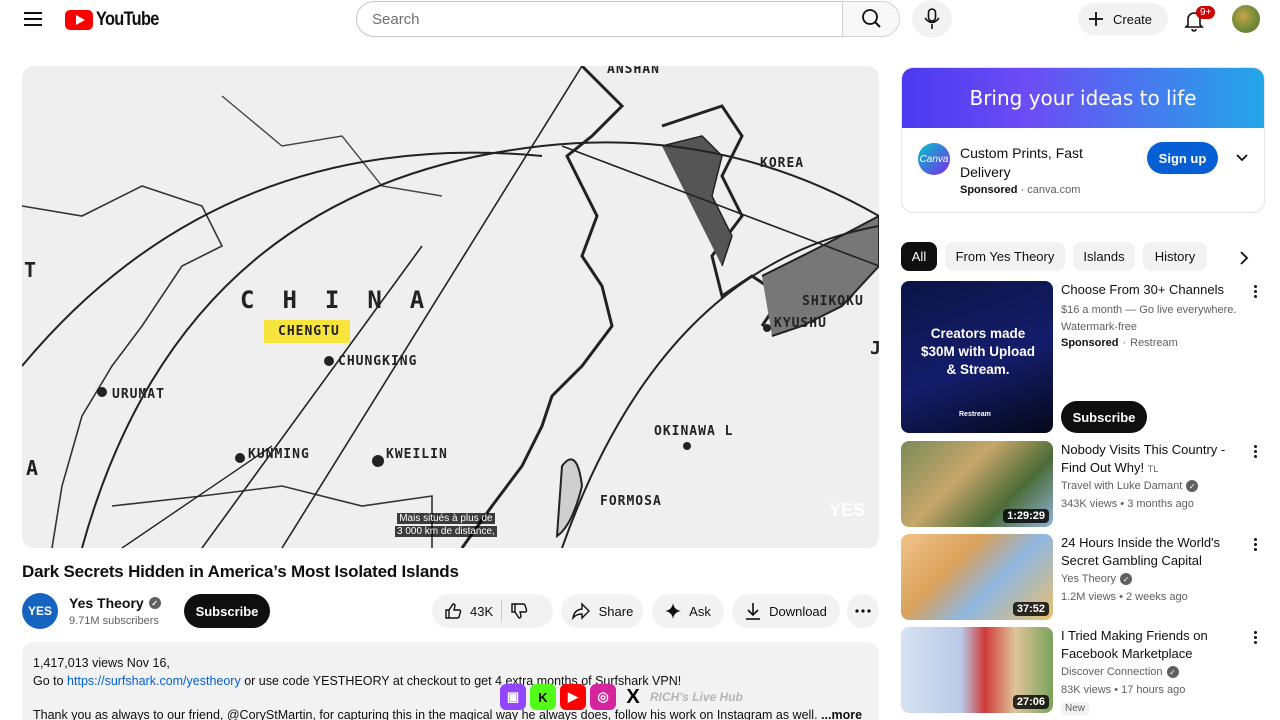 The width and height of the screenshot is (1280, 720). What do you see at coordinates (446, 531) in the screenshot?
I see `subtitle-line-2: 3 000 km de distance,` at bounding box center [446, 531].